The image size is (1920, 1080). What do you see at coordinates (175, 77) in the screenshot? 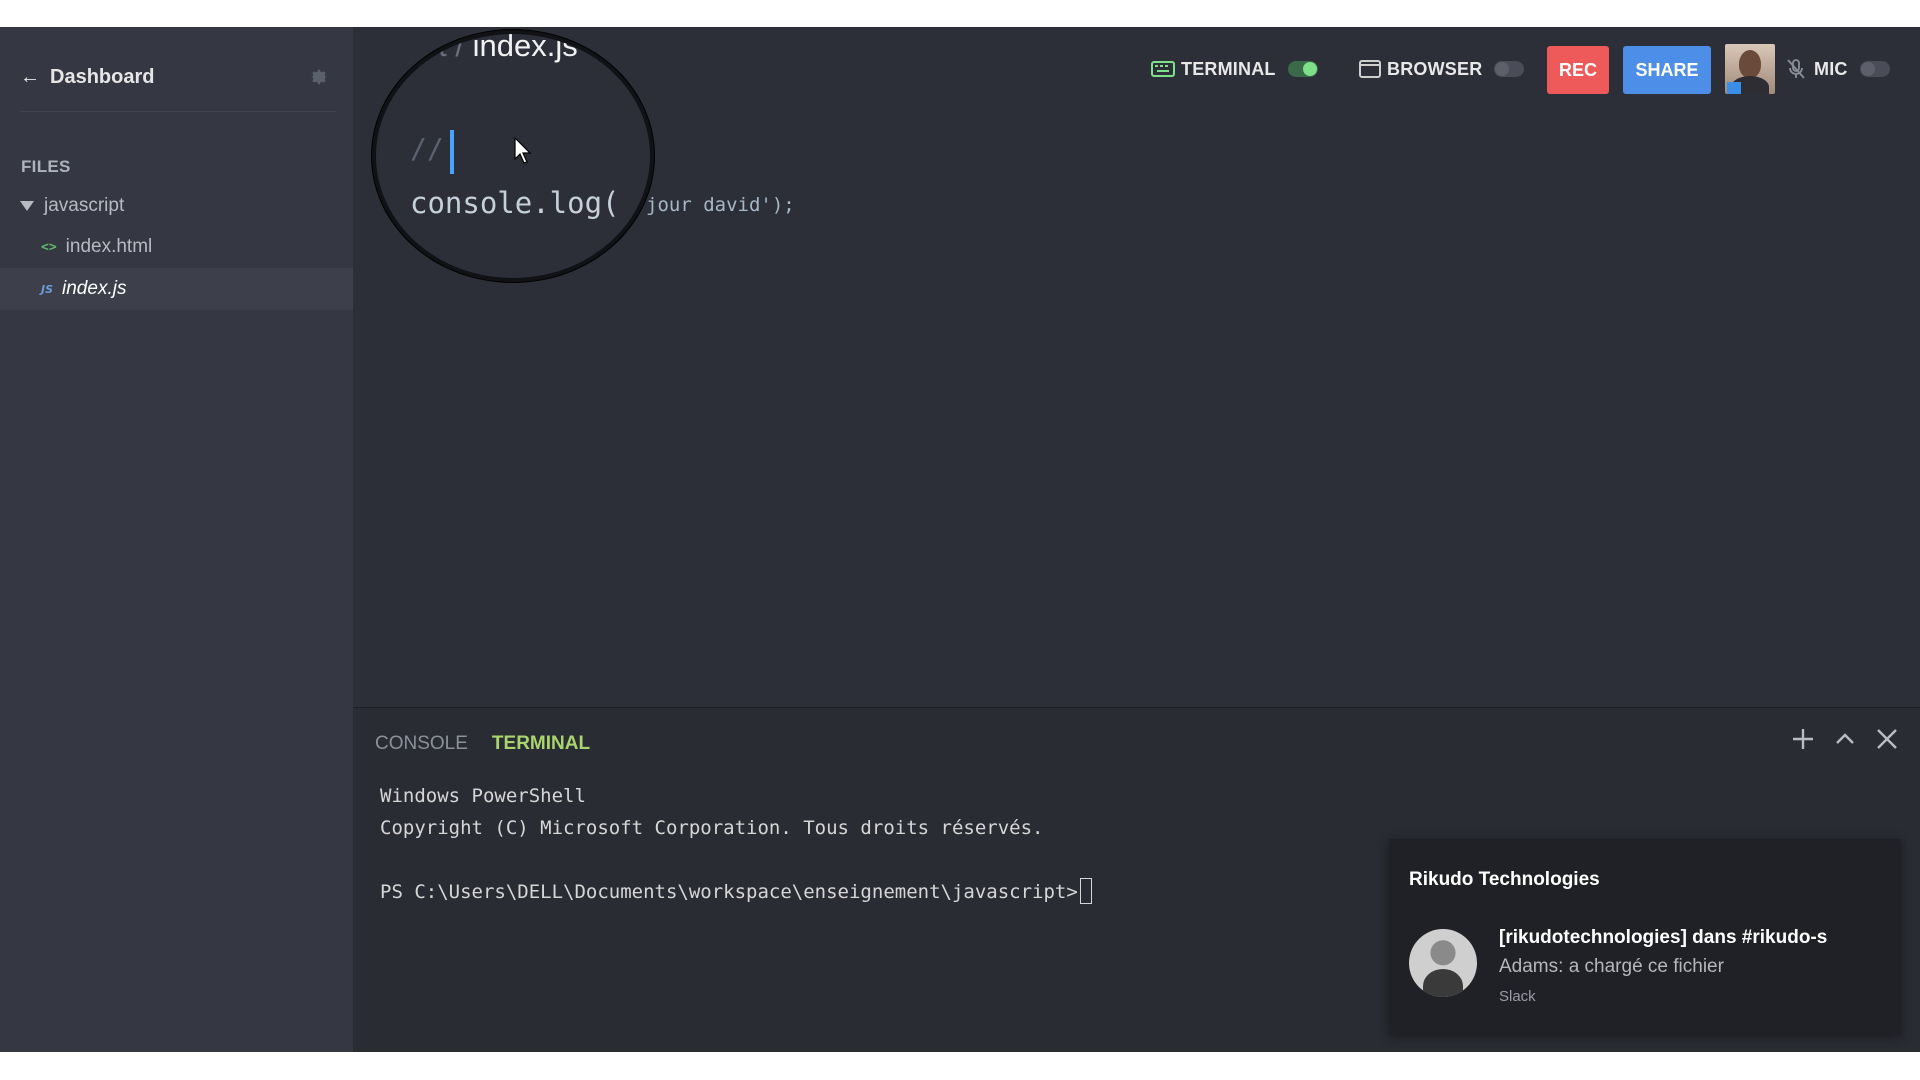
I see `sidebar-header: ← Dashboard` at bounding box center [175, 77].